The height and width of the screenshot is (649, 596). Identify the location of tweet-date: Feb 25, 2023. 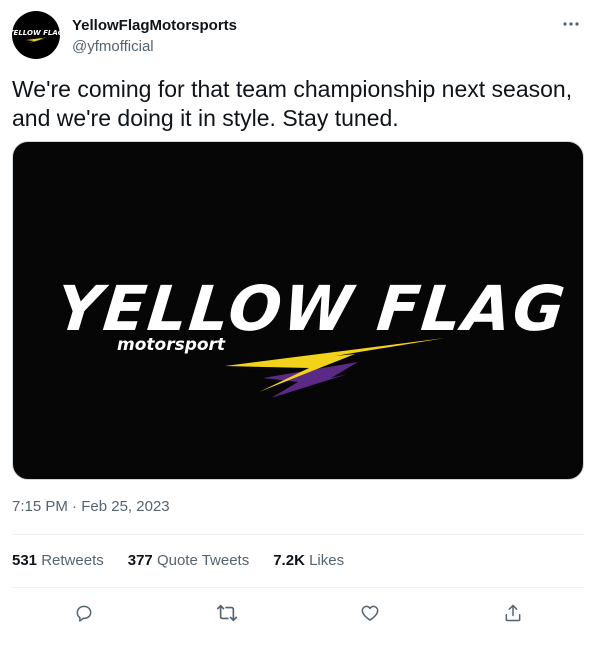
(125, 506).